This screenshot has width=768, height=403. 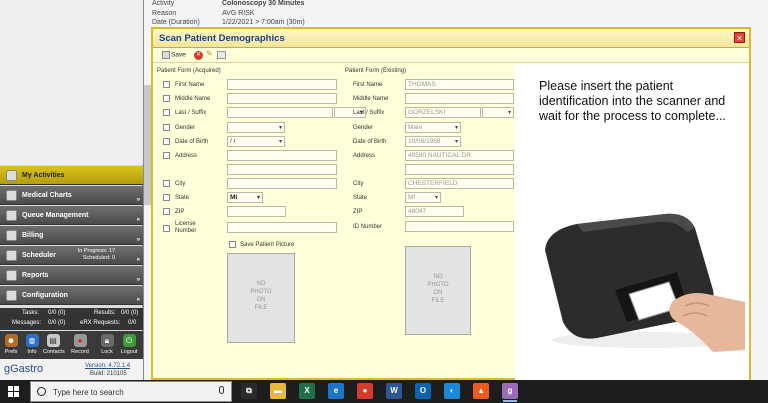 I want to click on existing-middle-name-value, so click(x=459, y=98).